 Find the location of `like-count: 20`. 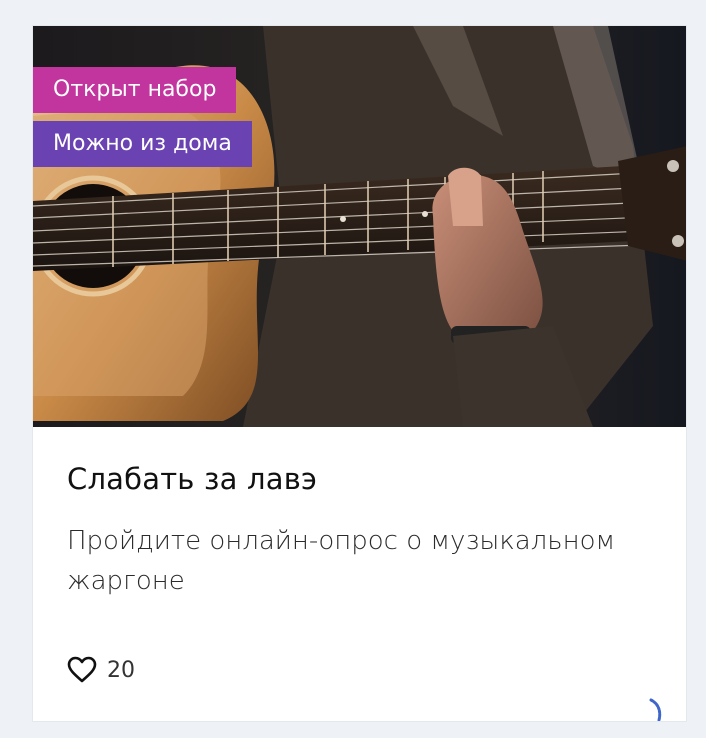

like-count: 20 is located at coordinates (121, 670).